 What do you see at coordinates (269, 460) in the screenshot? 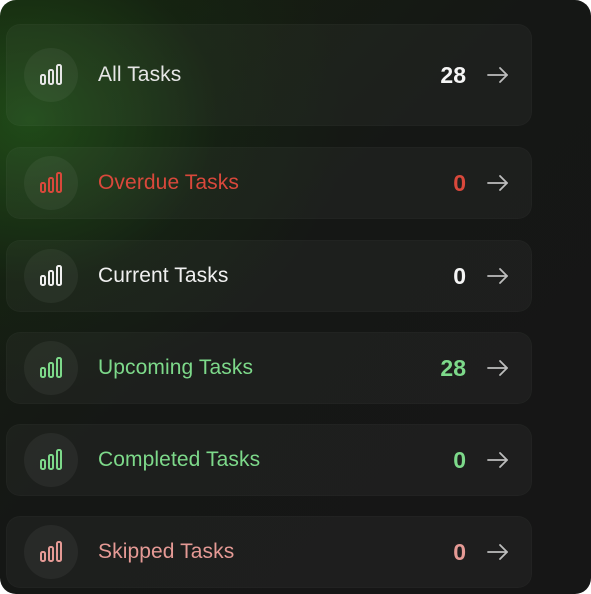
I see `row-completed-tasks: Completed Tasks 0` at bounding box center [269, 460].